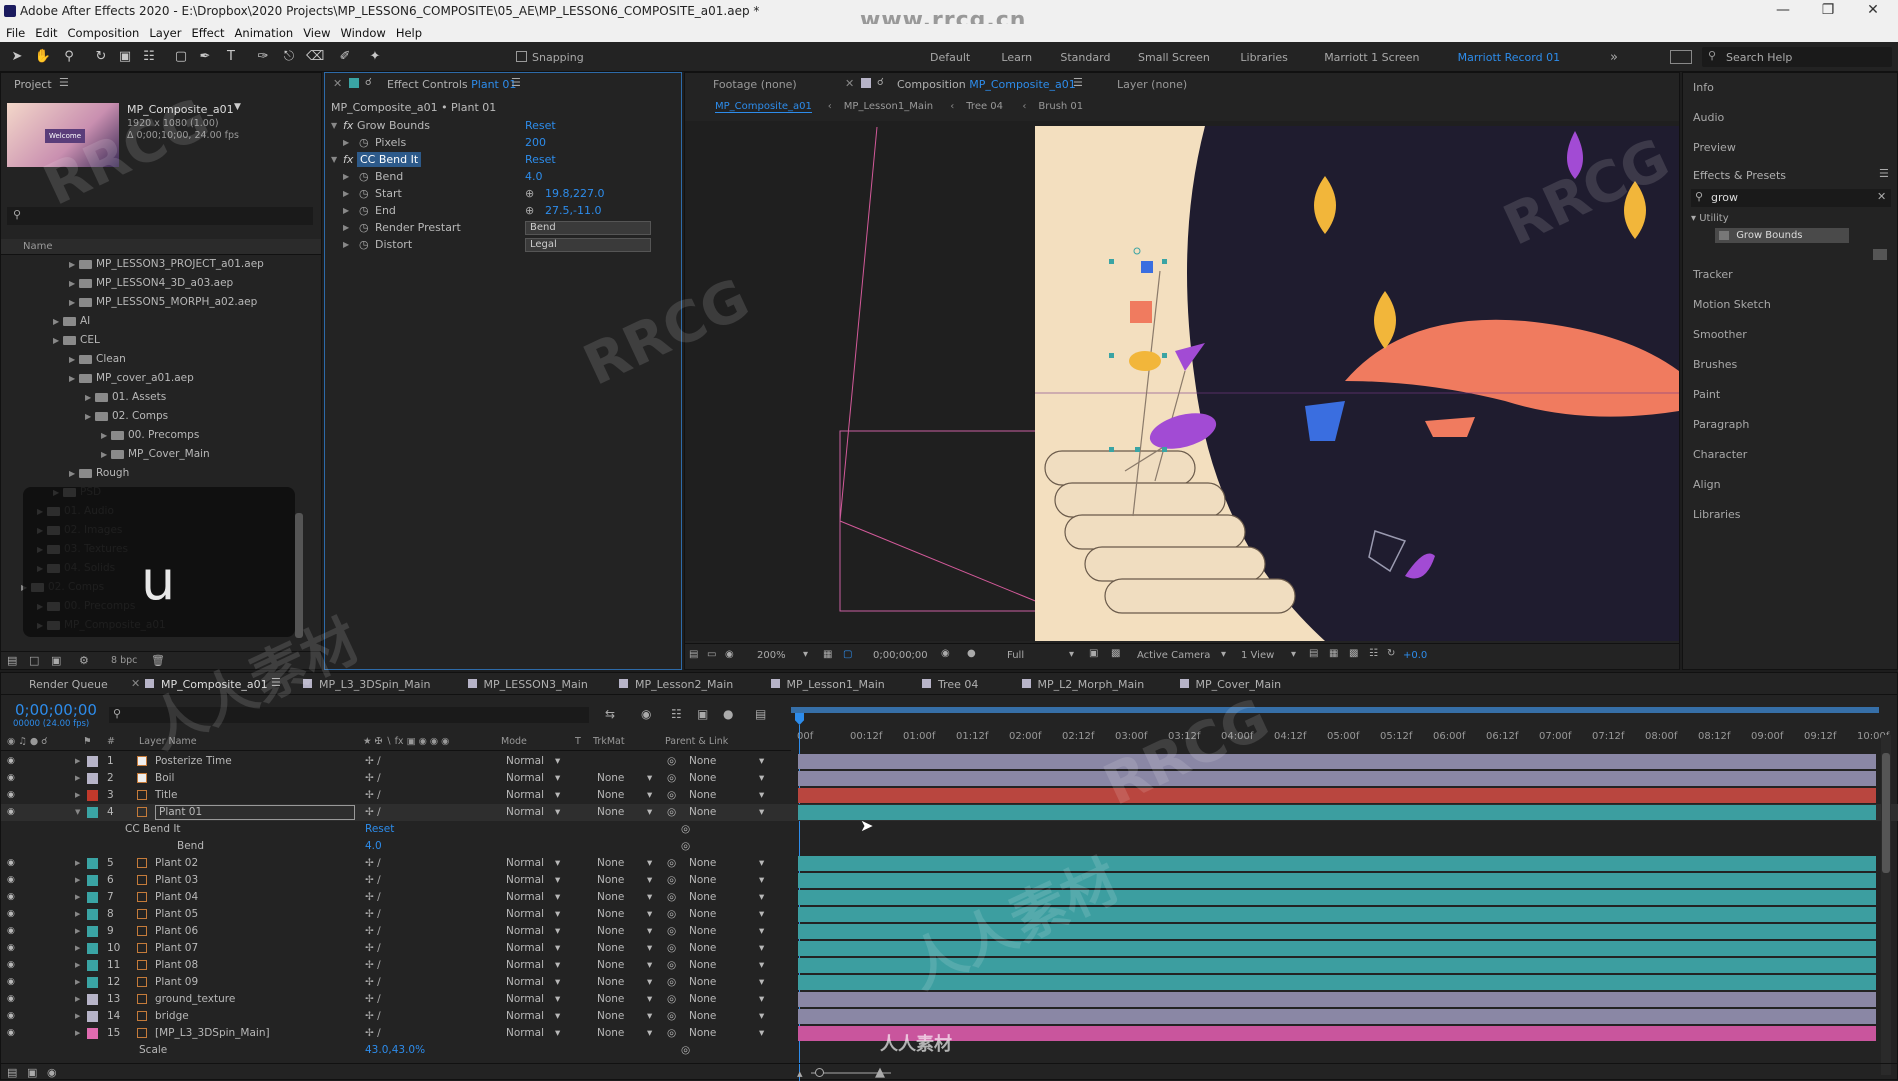 The width and height of the screenshot is (1898, 1081). I want to click on layer-row: ◉ ▶ 12 Plant 09 ✢ ∕ Normal ▾ None ▾ ◎ None ▾, so click(949, 982).